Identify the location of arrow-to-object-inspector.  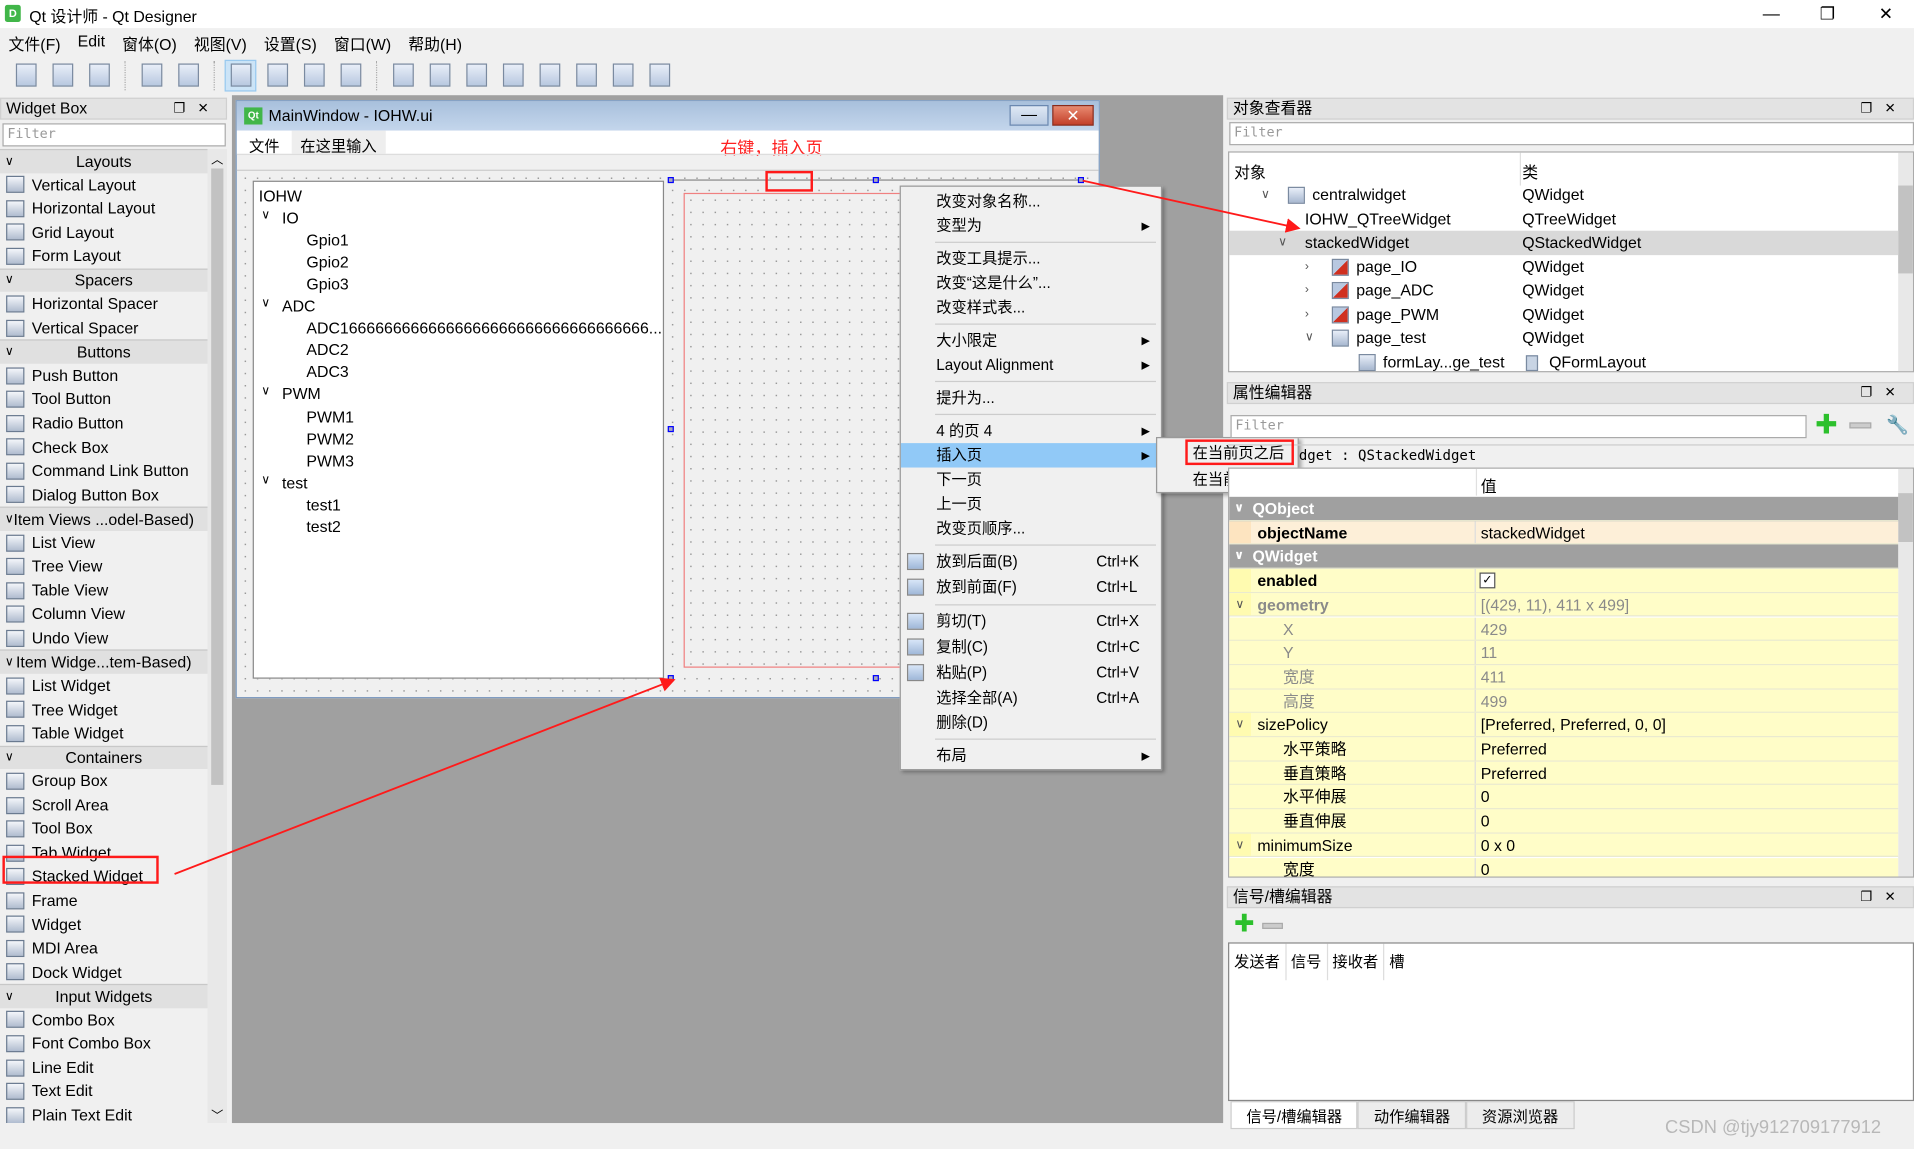
(1191, 206).